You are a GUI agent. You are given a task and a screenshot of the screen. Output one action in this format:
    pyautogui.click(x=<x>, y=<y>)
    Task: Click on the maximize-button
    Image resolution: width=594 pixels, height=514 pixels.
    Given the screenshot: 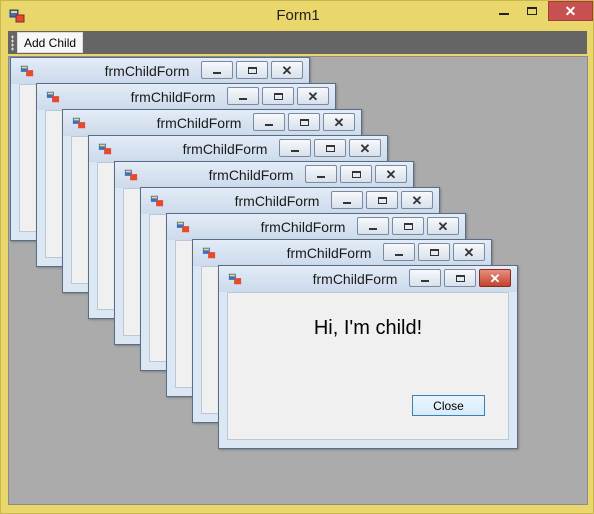 What is the action you would take?
    pyautogui.click(x=532, y=11)
    